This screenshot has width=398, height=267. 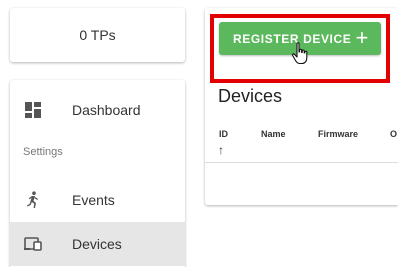 What do you see at coordinates (33, 110) in the screenshot?
I see `dashboard-icon` at bounding box center [33, 110].